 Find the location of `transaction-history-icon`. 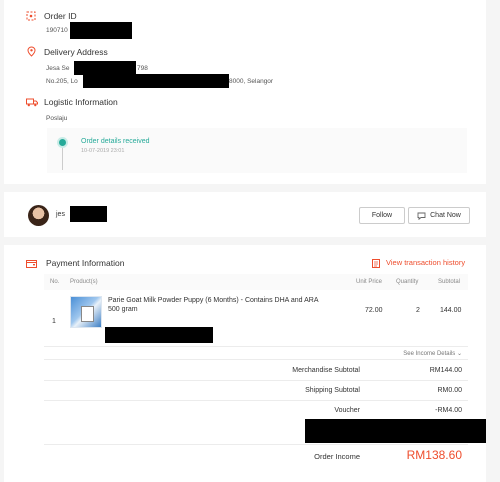

transaction-history-icon is located at coordinates (376, 263).